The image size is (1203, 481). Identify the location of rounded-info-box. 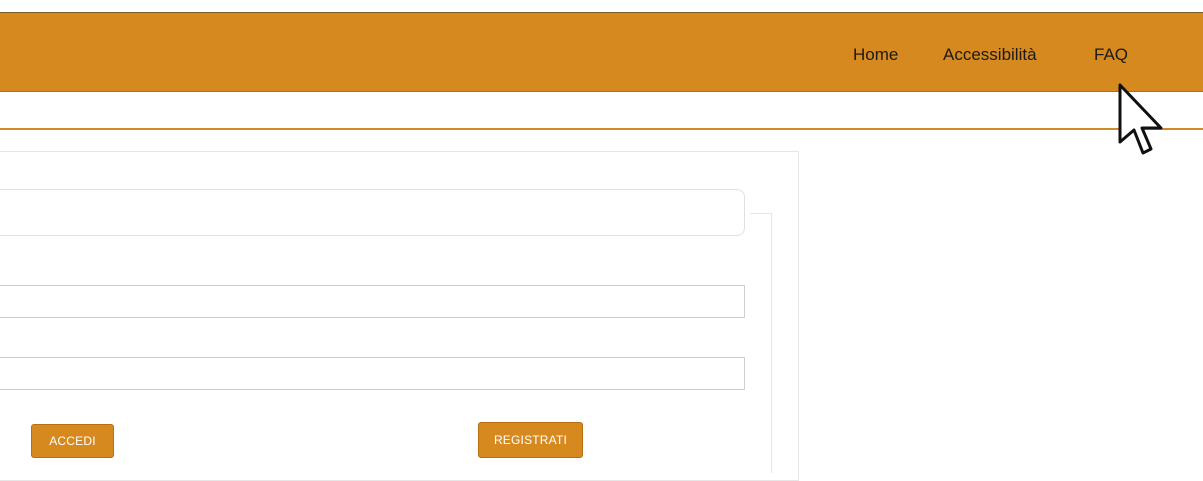
(372, 212).